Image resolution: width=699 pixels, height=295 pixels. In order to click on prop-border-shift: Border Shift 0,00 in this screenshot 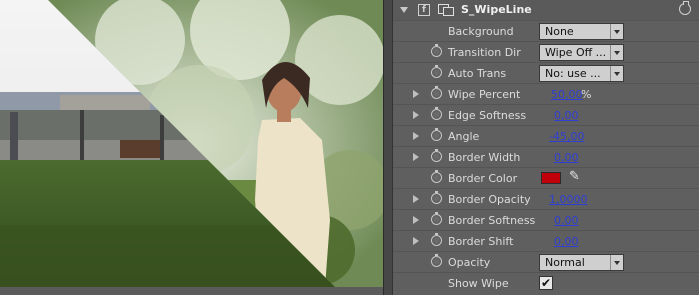, I will do `click(546, 241)`.